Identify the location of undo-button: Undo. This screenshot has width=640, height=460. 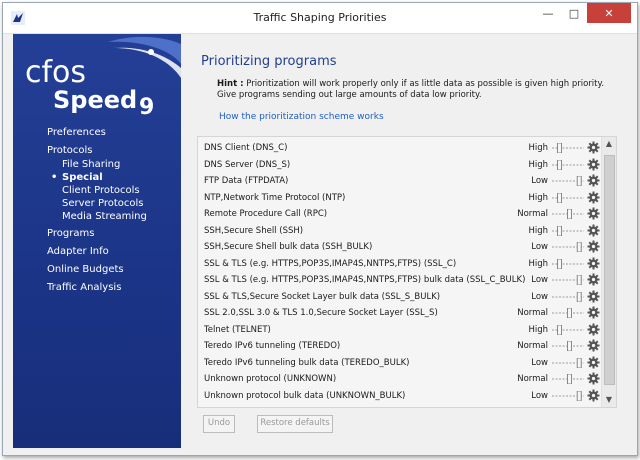
(219, 424).